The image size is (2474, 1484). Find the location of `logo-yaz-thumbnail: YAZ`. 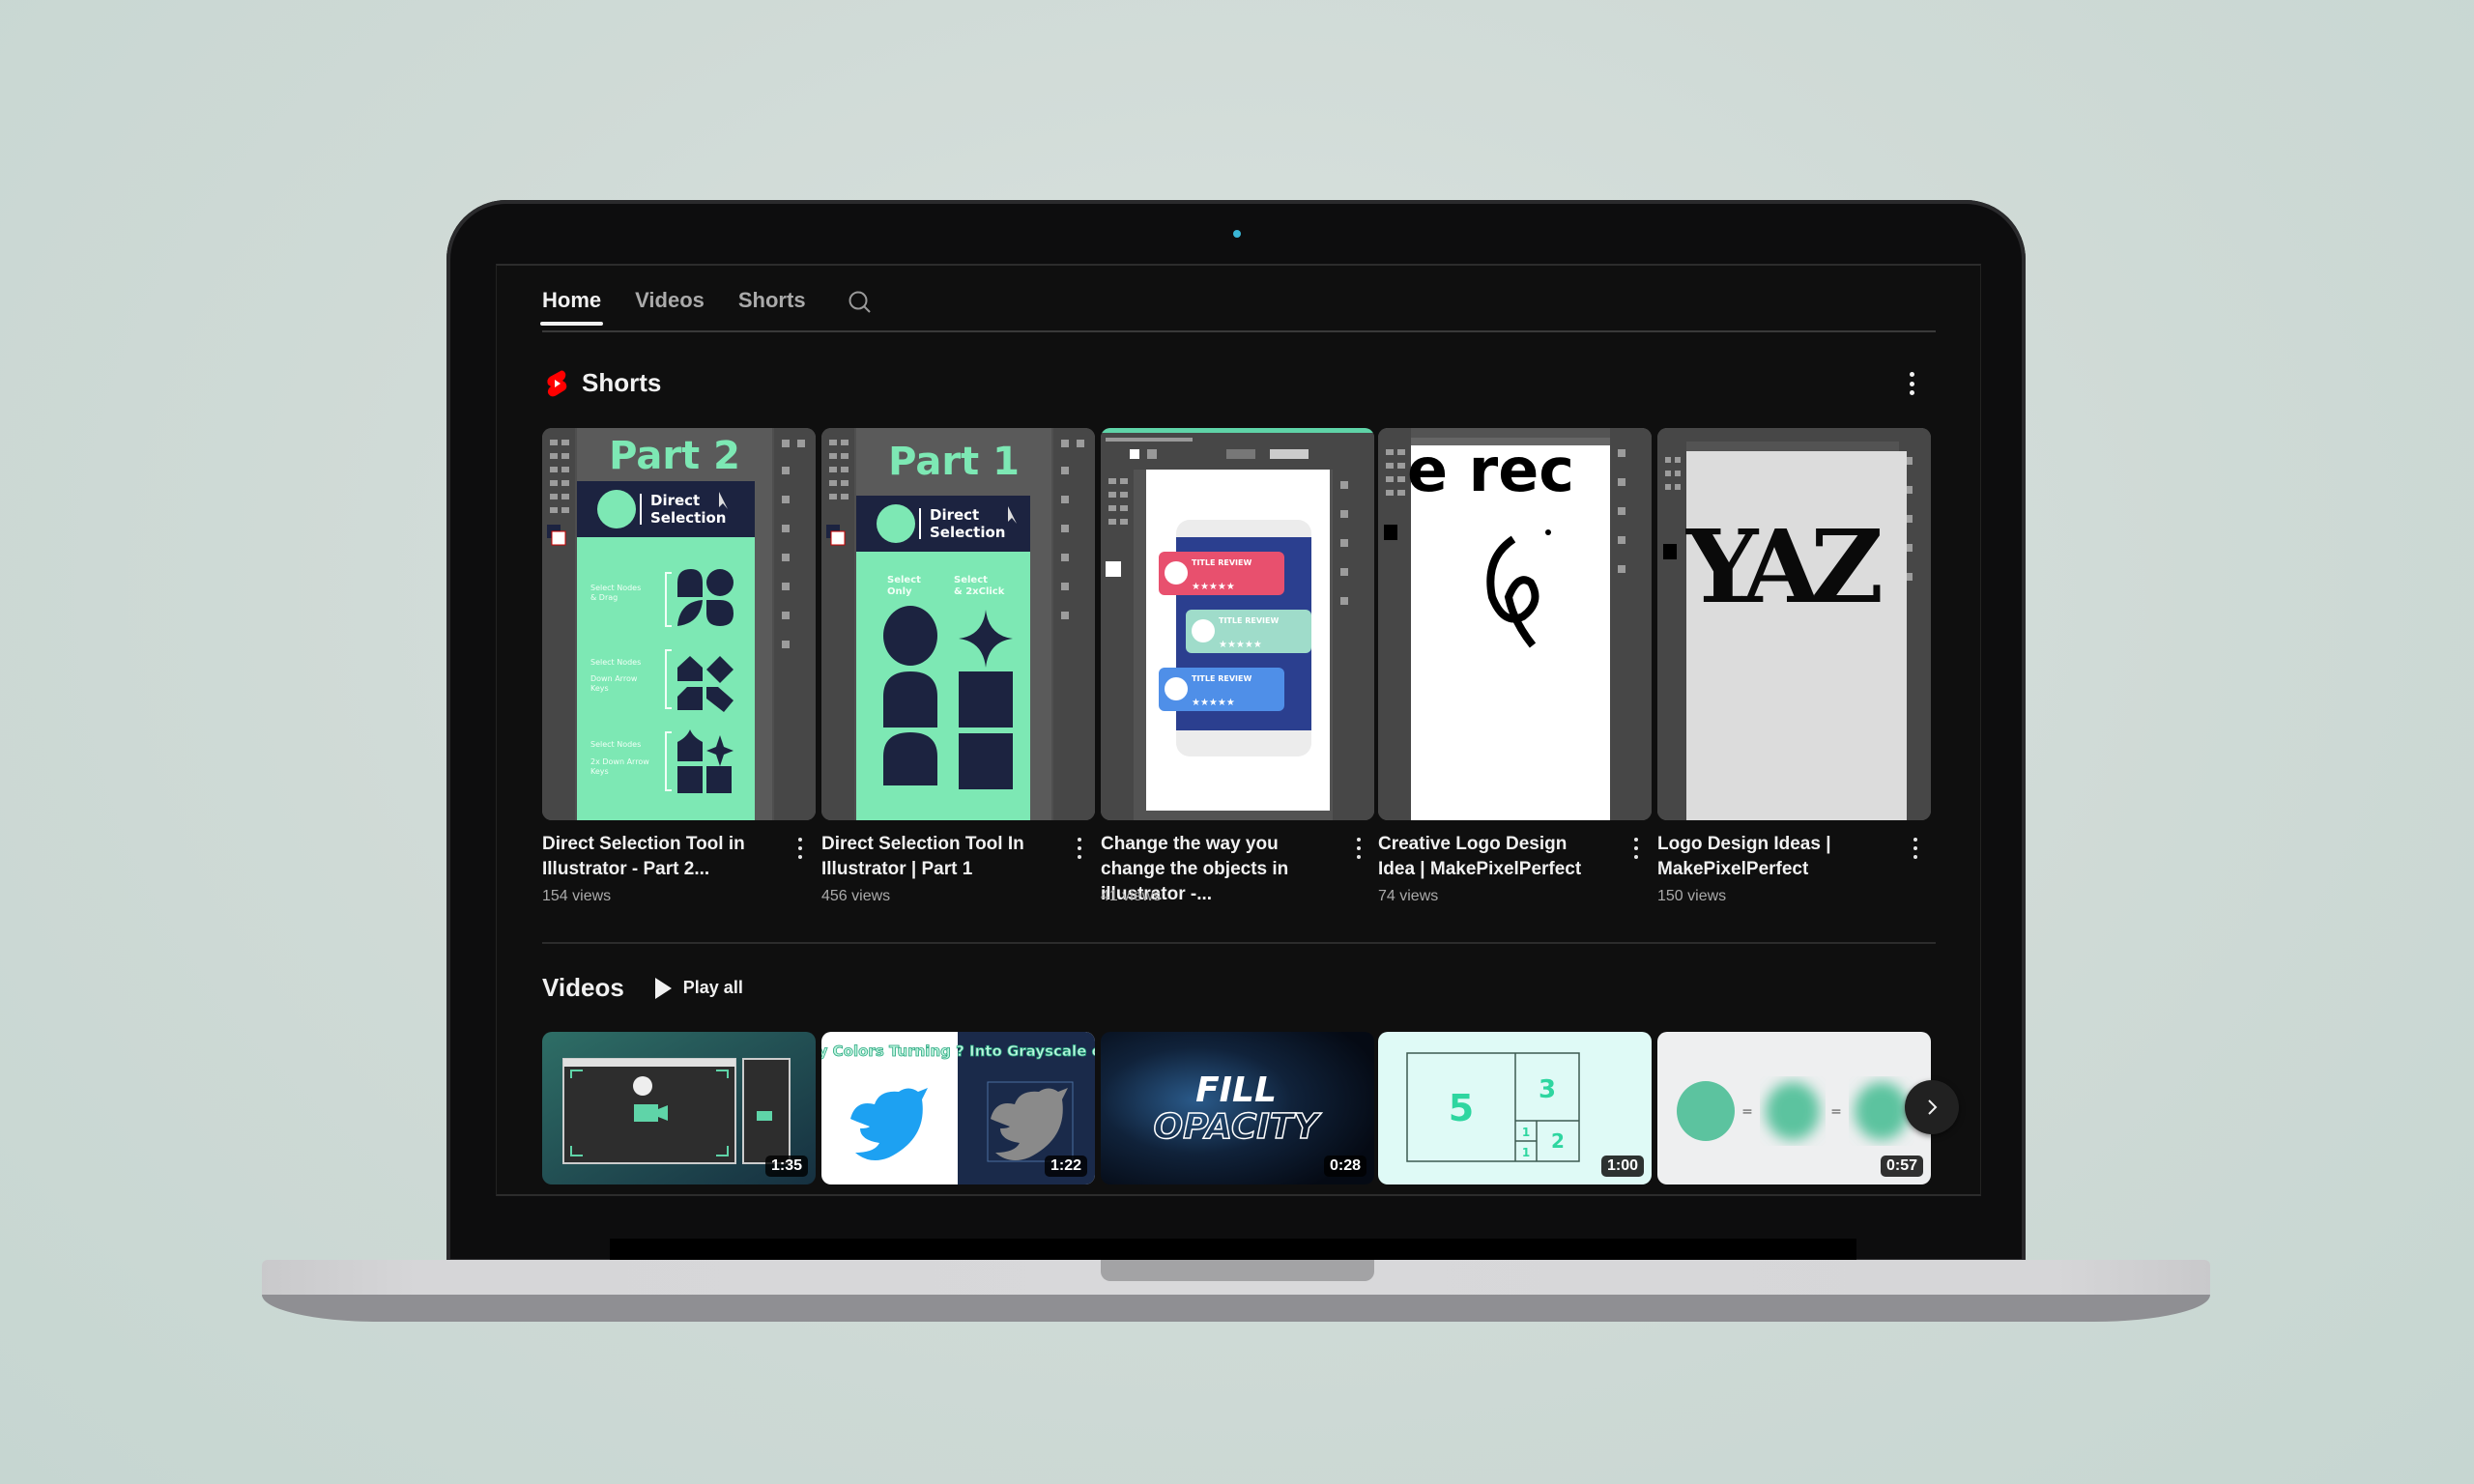

logo-yaz-thumbnail: YAZ is located at coordinates (1794, 624).